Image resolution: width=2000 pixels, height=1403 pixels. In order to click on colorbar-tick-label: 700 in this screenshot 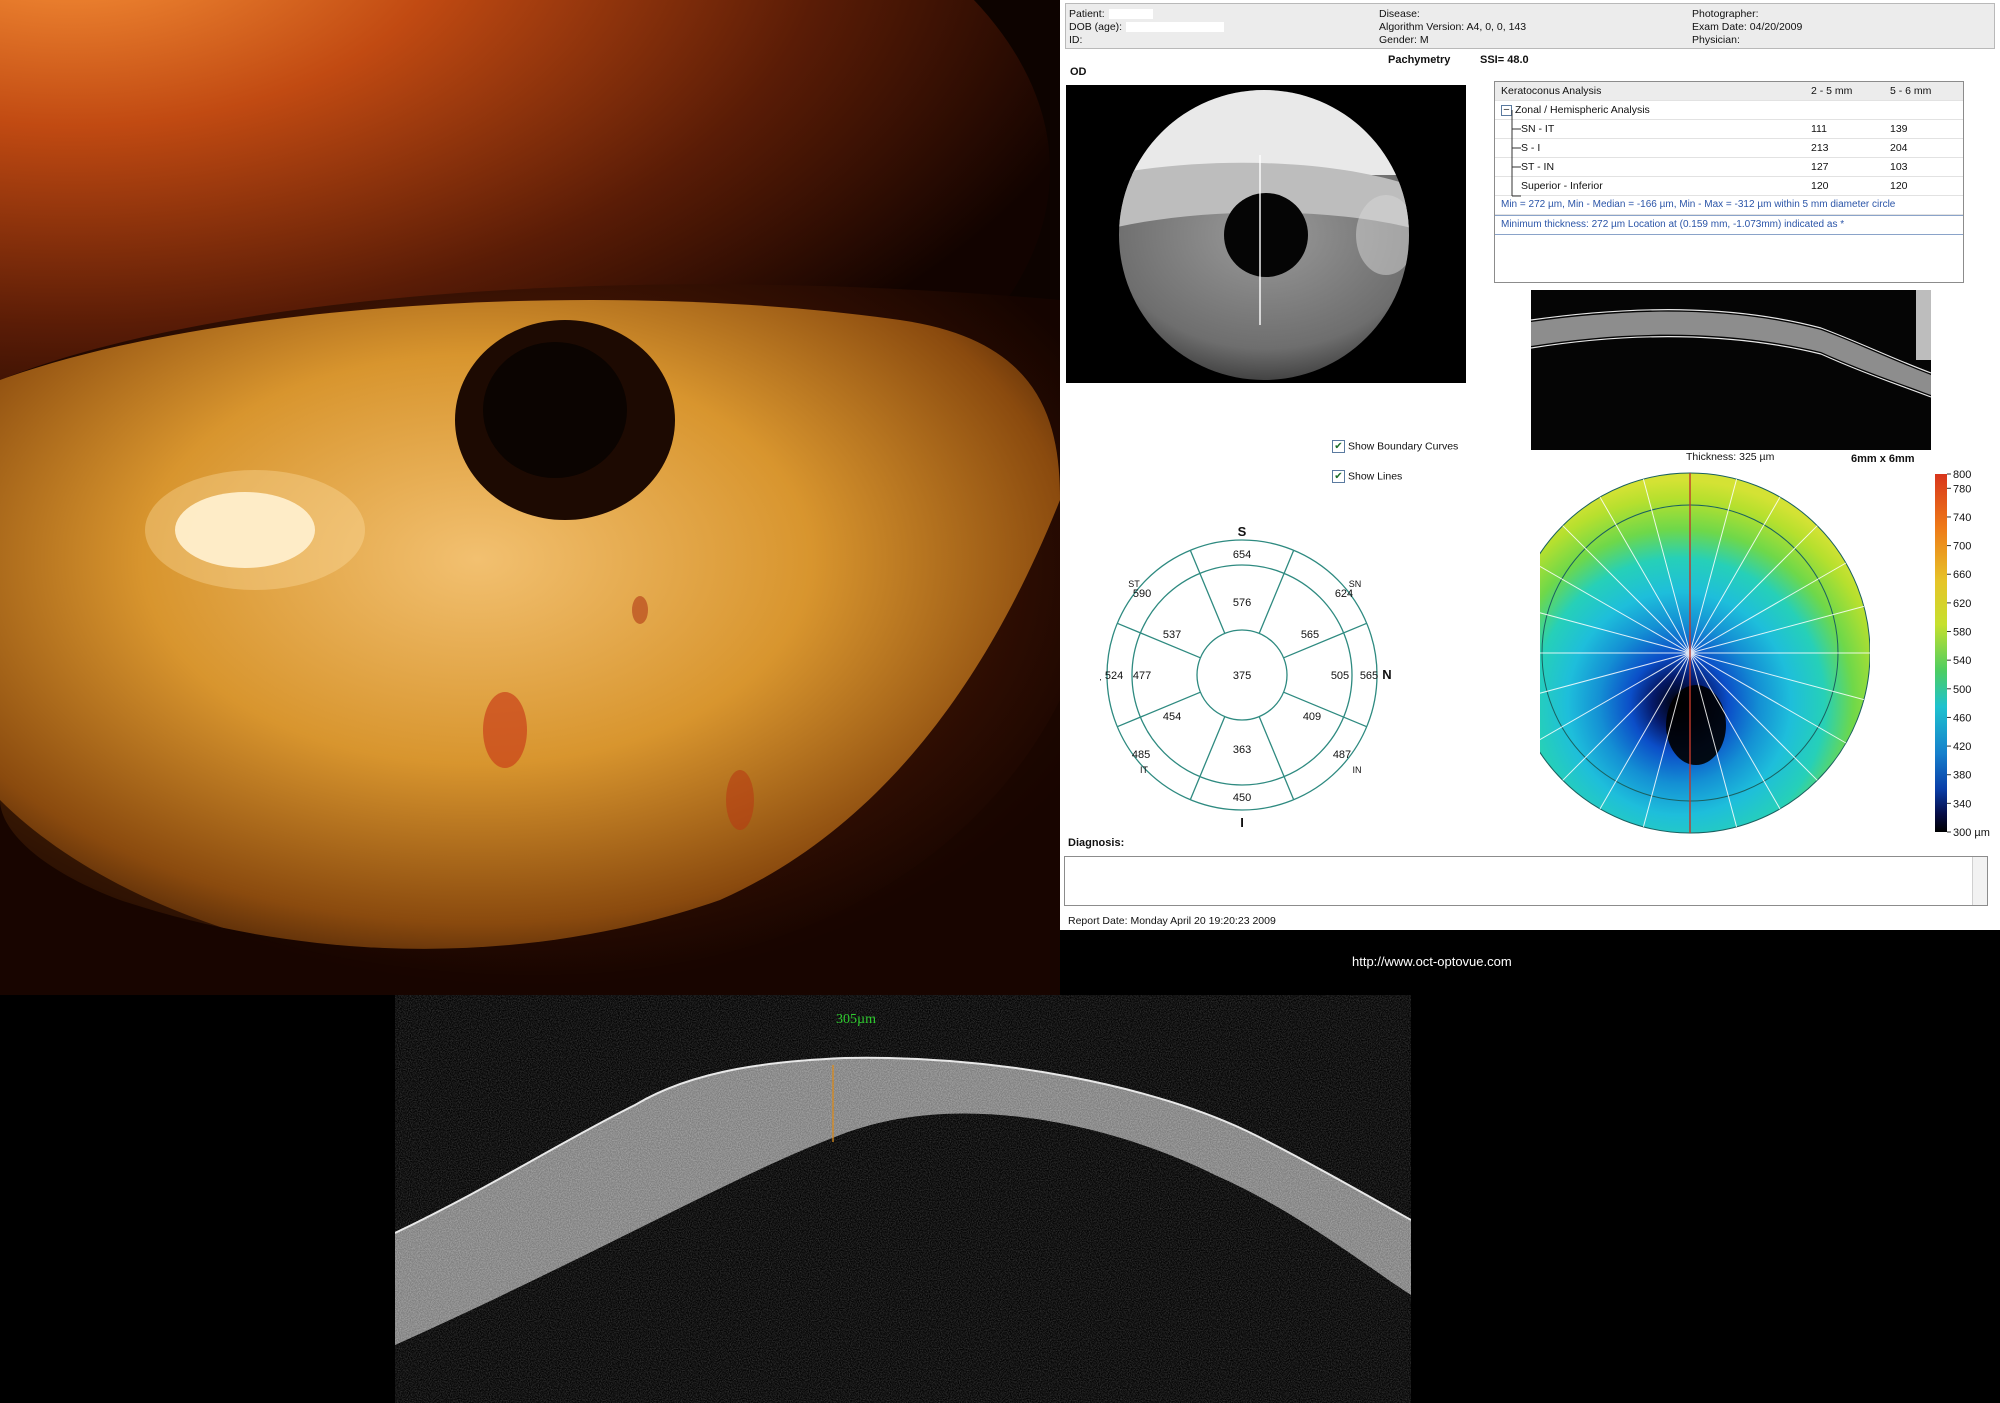, I will do `click(1962, 547)`.